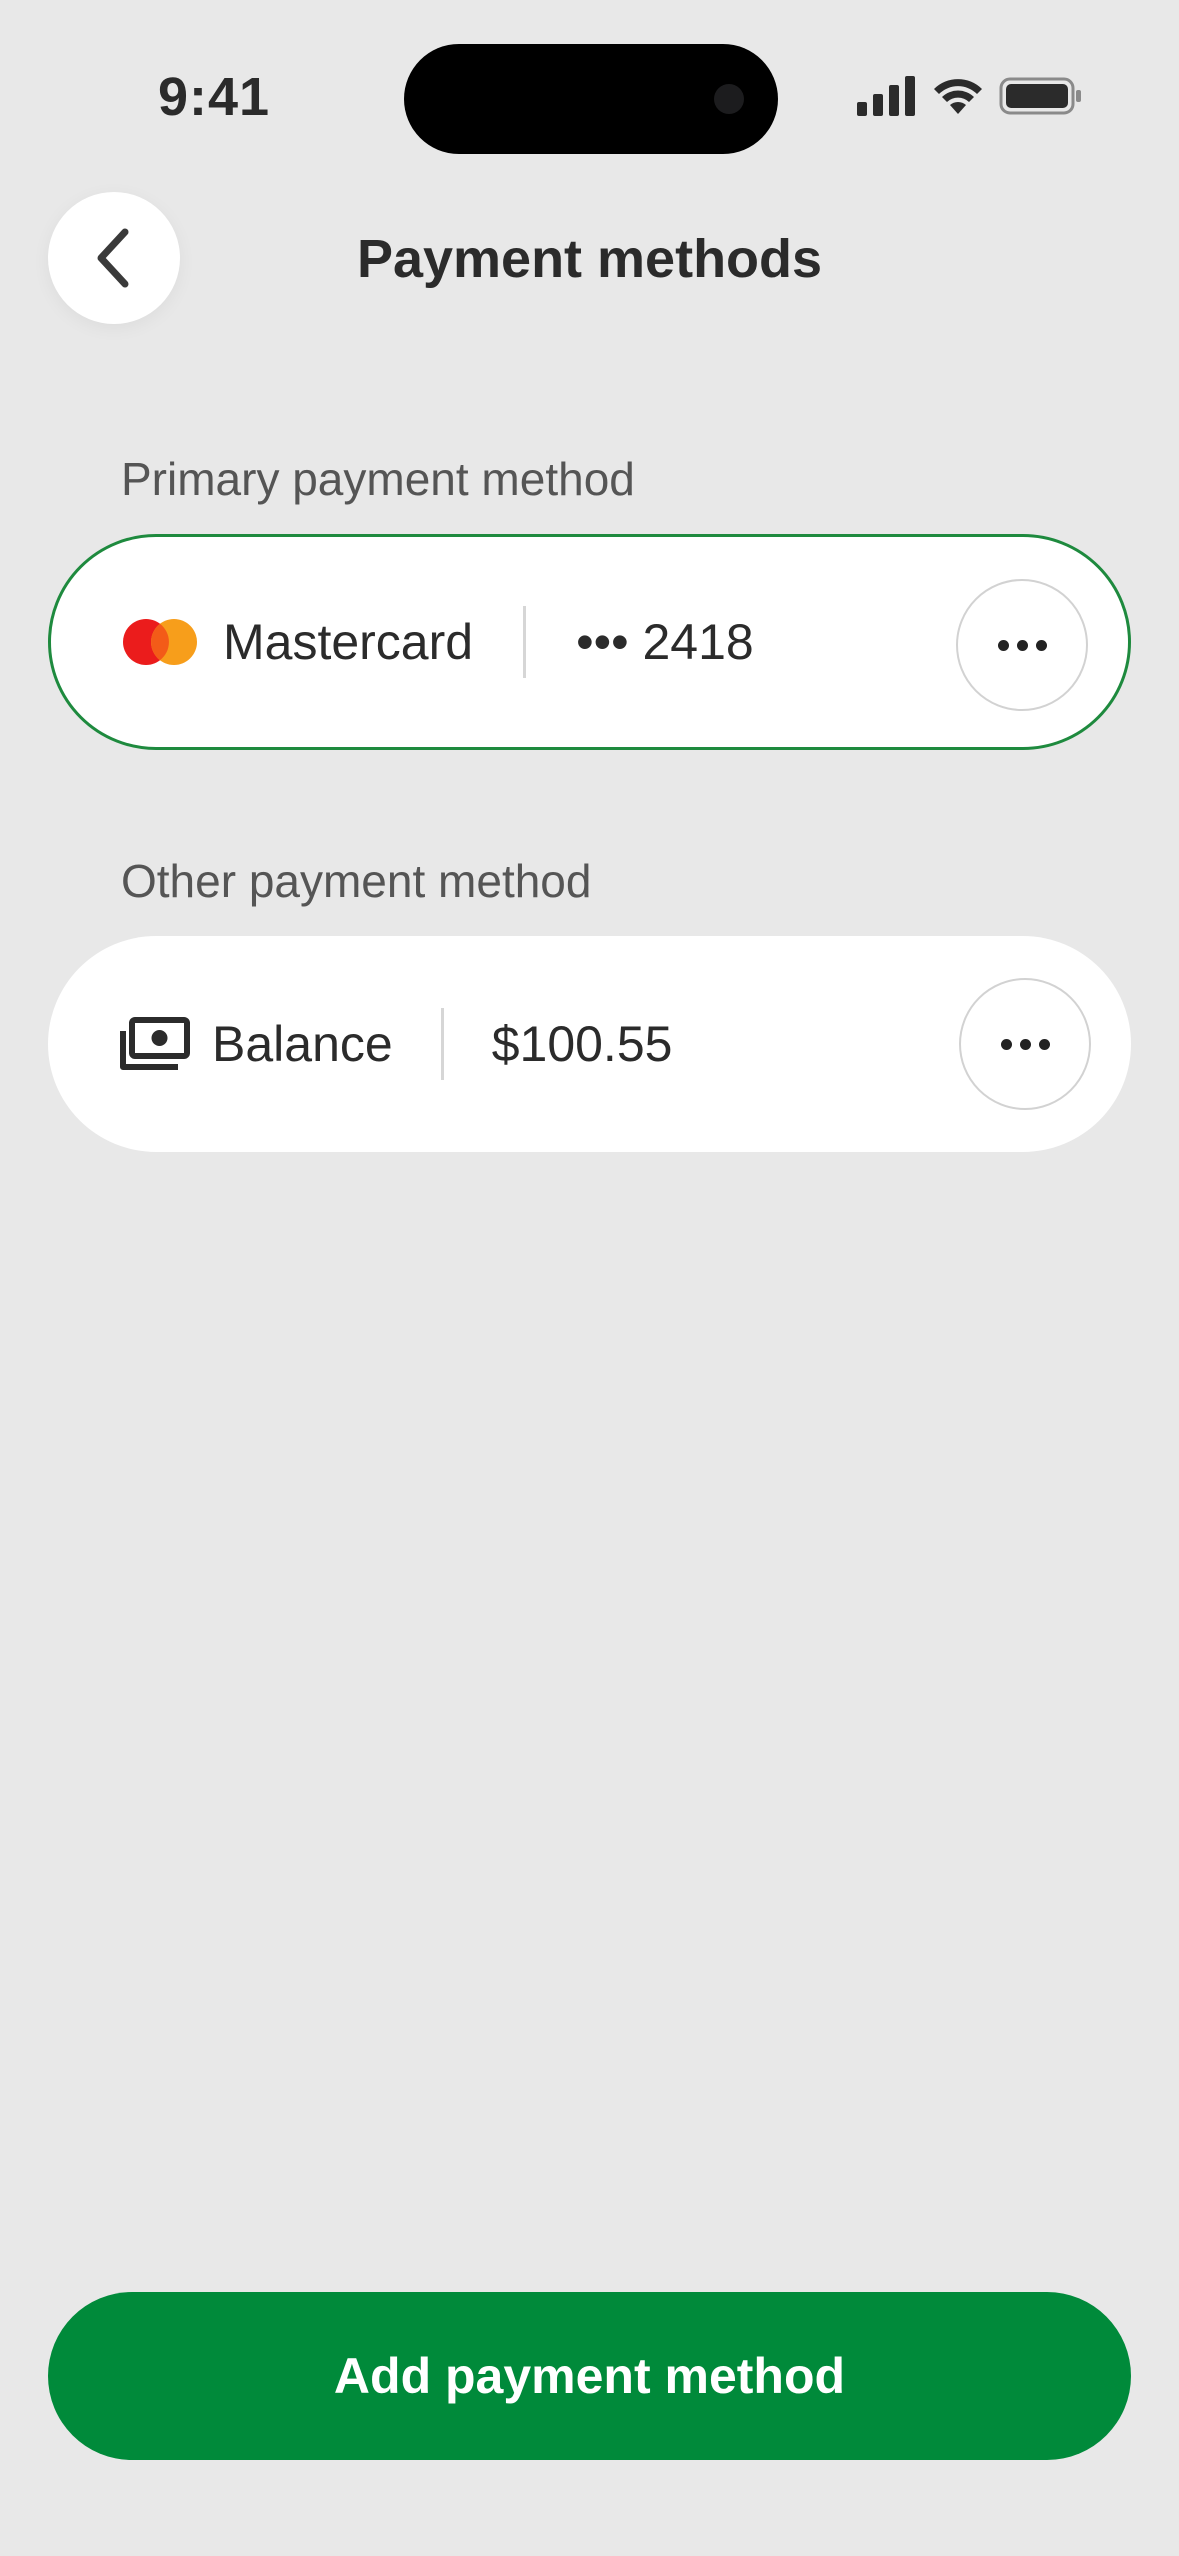 The image size is (1179, 2556). Describe the element at coordinates (591, 99) in the screenshot. I see `dynamic-island` at that location.